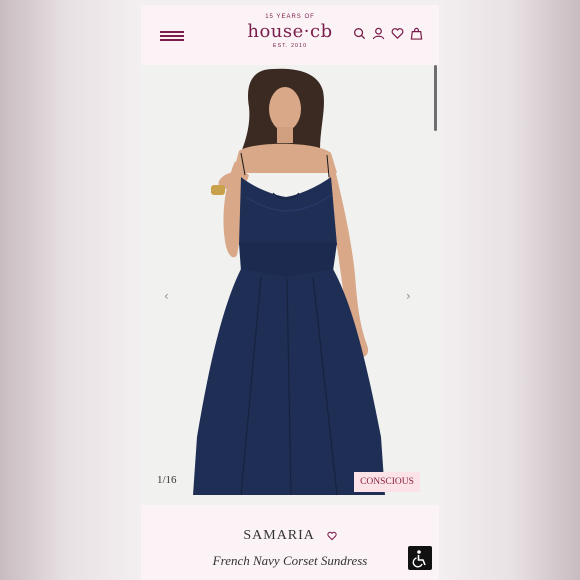  What do you see at coordinates (332, 536) in the screenshot?
I see `wishlist-heart-icon` at bounding box center [332, 536].